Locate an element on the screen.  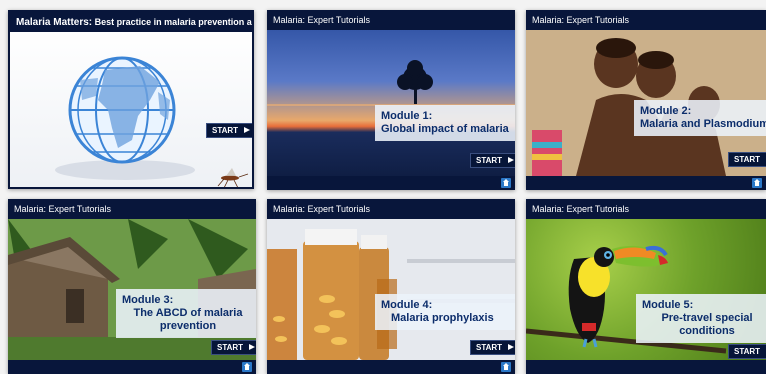
module-4-image is located at coordinates (391, 289).